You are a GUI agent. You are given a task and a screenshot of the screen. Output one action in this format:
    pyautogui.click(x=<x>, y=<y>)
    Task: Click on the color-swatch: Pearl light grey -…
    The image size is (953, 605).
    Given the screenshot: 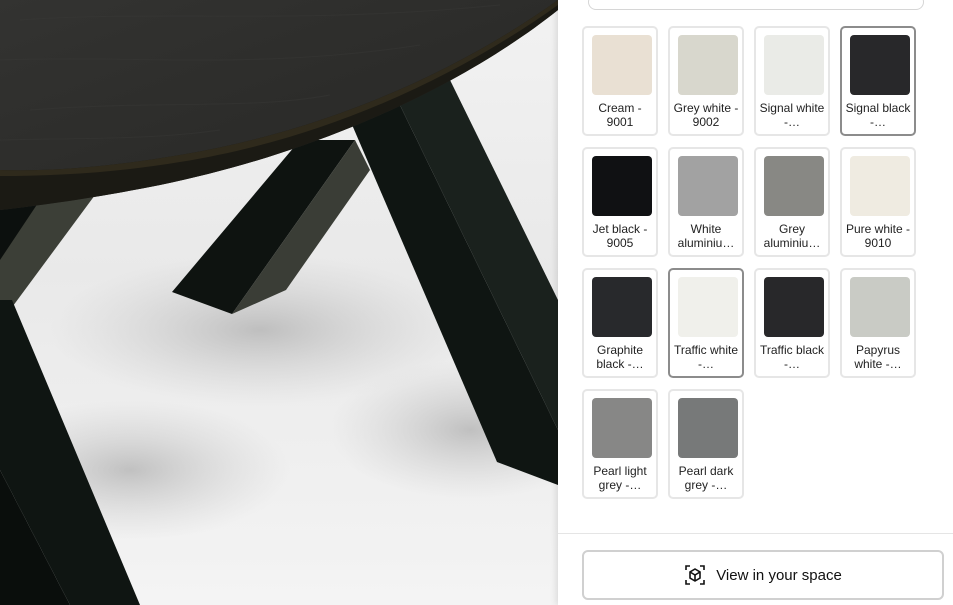 What is the action you would take?
    pyautogui.click(x=620, y=444)
    